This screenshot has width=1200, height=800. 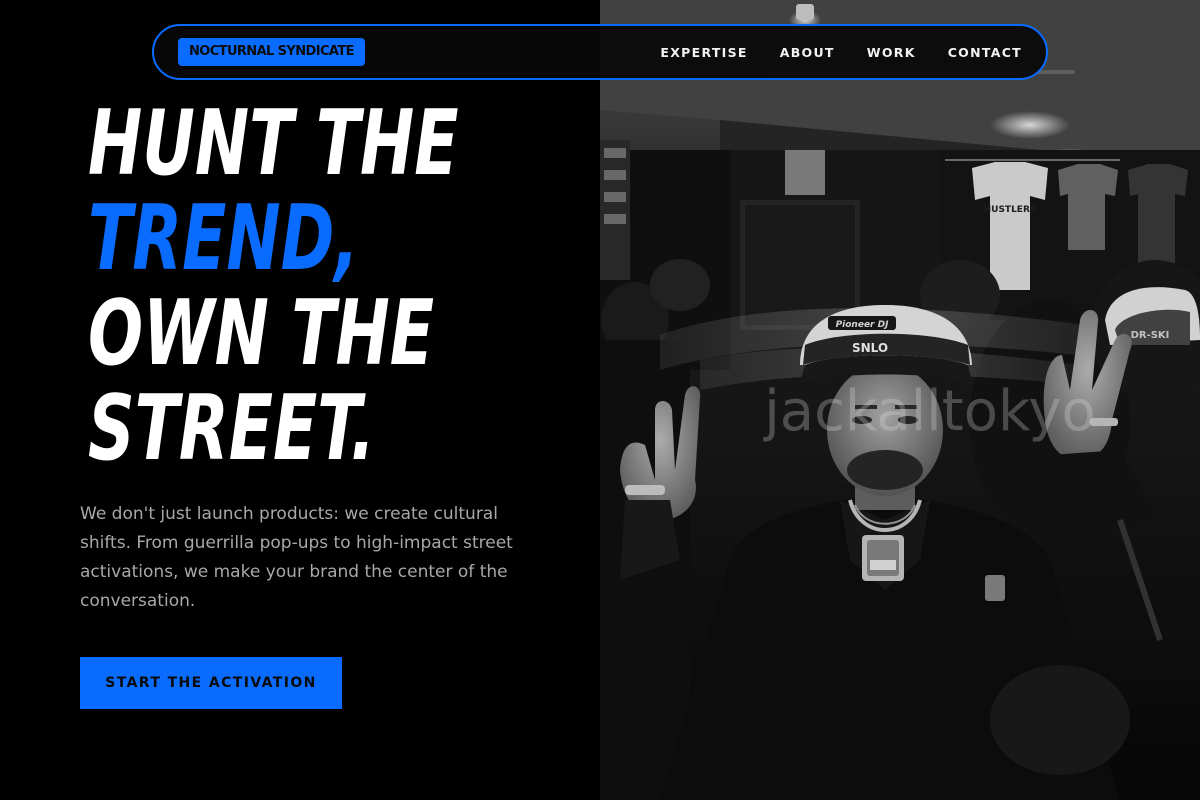 What do you see at coordinates (211, 683) in the screenshot?
I see `start-activation-button: START THE ACTIVATION` at bounding box center [211, 683].